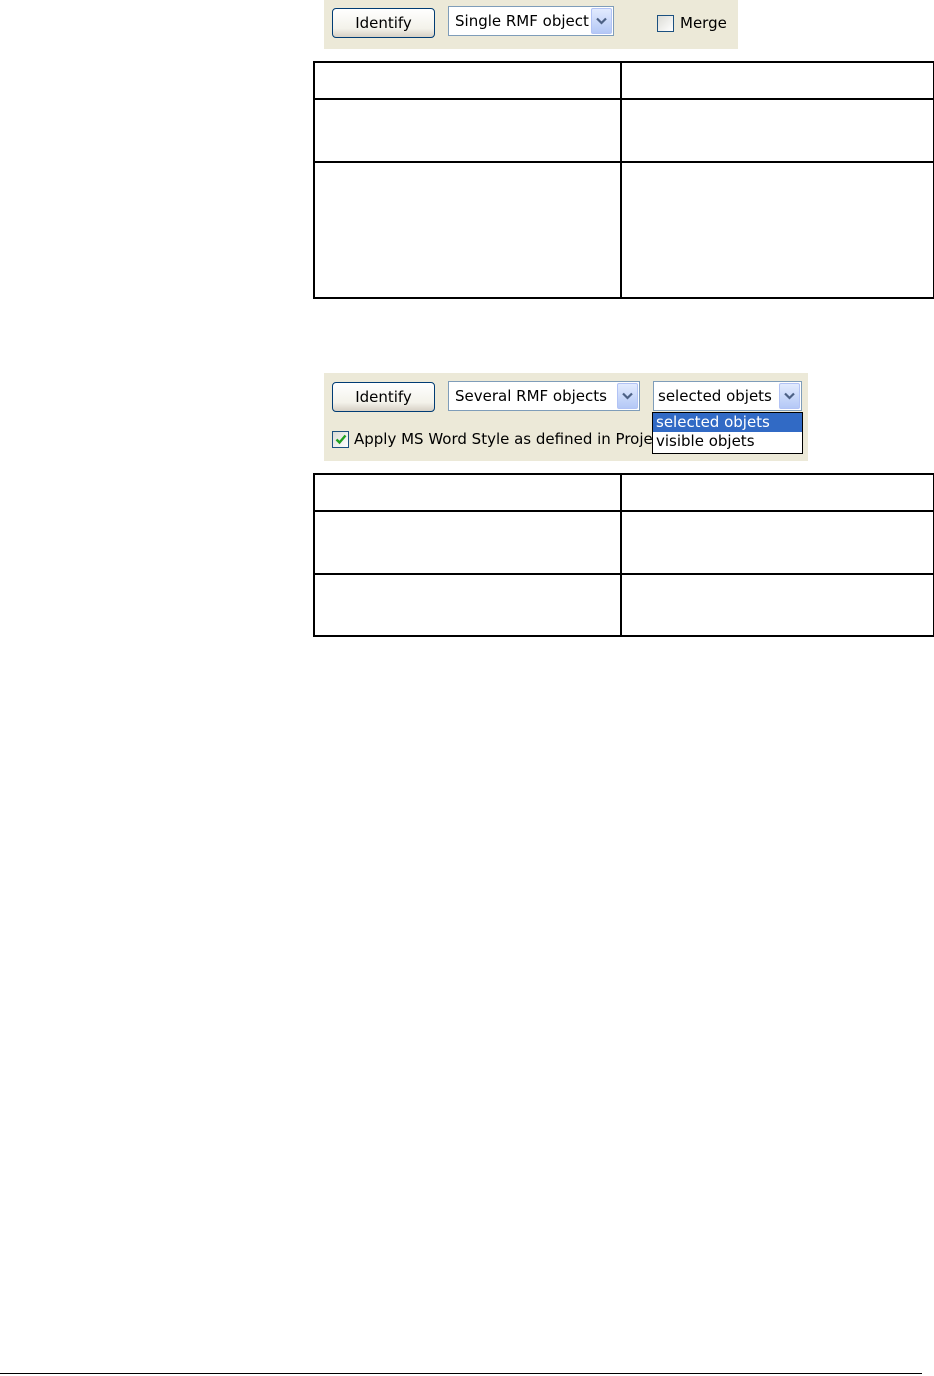  I want to click on scope-dropdown-list: selected objets visible objets, so click(727, 433).